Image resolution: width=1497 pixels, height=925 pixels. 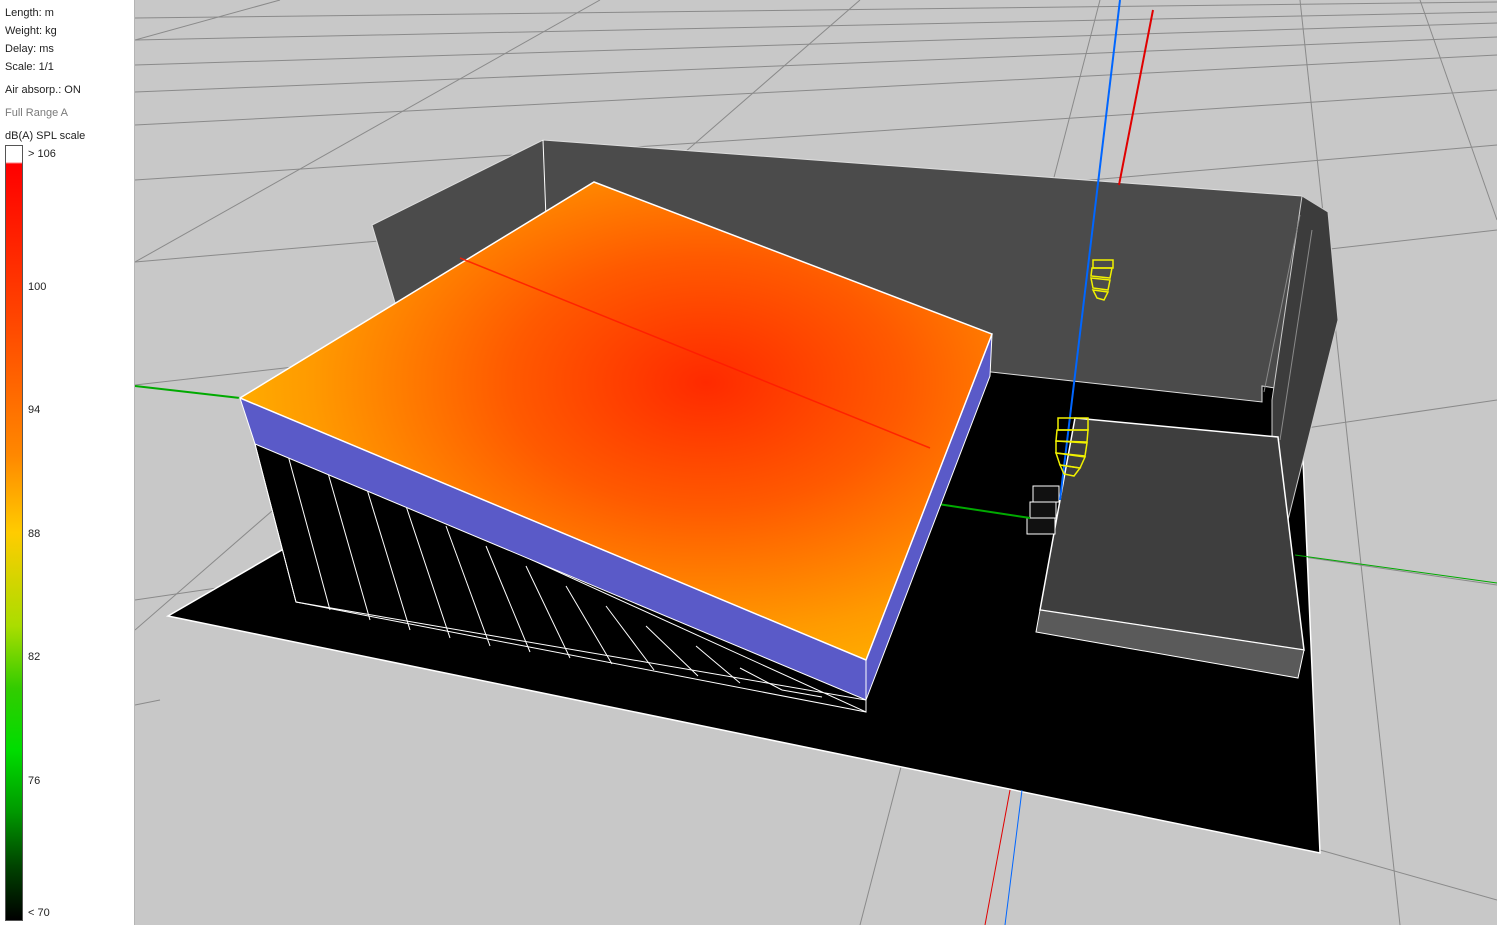 I want to click on scale-ratio: Scale: 1/1, so click(x=29, y=67).